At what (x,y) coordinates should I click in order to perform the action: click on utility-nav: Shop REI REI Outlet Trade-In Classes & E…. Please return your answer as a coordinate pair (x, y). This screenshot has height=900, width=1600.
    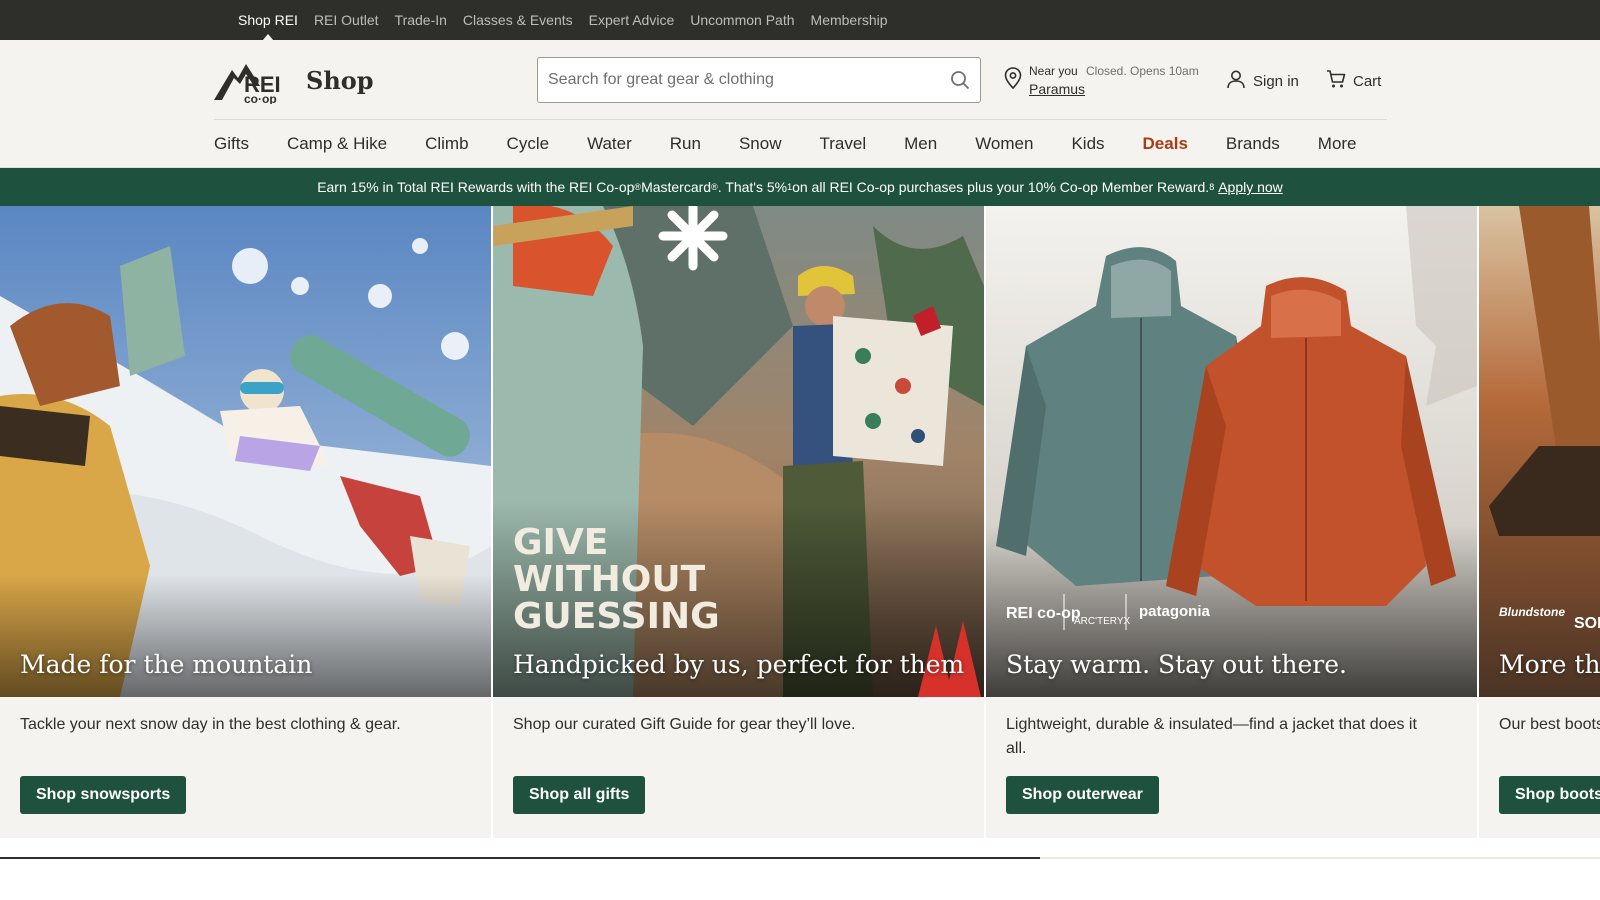
    Looking at the image, I should click on (563, 20).